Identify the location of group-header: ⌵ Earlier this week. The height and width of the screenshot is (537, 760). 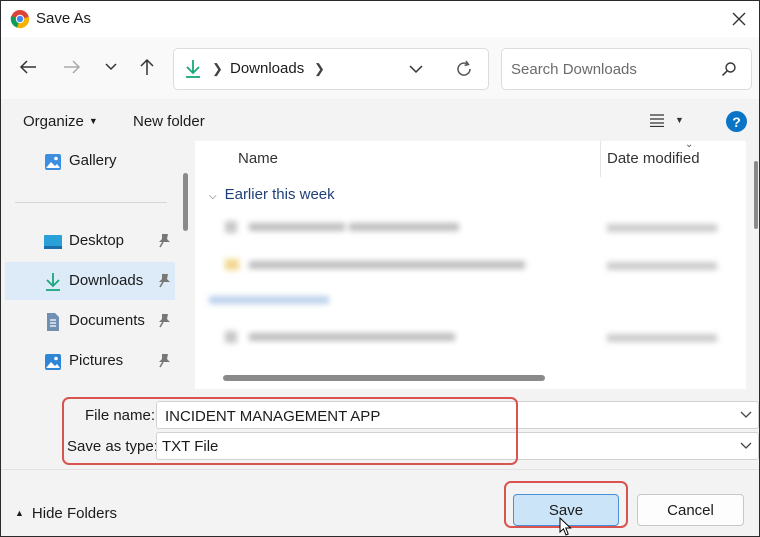
(272, 194).